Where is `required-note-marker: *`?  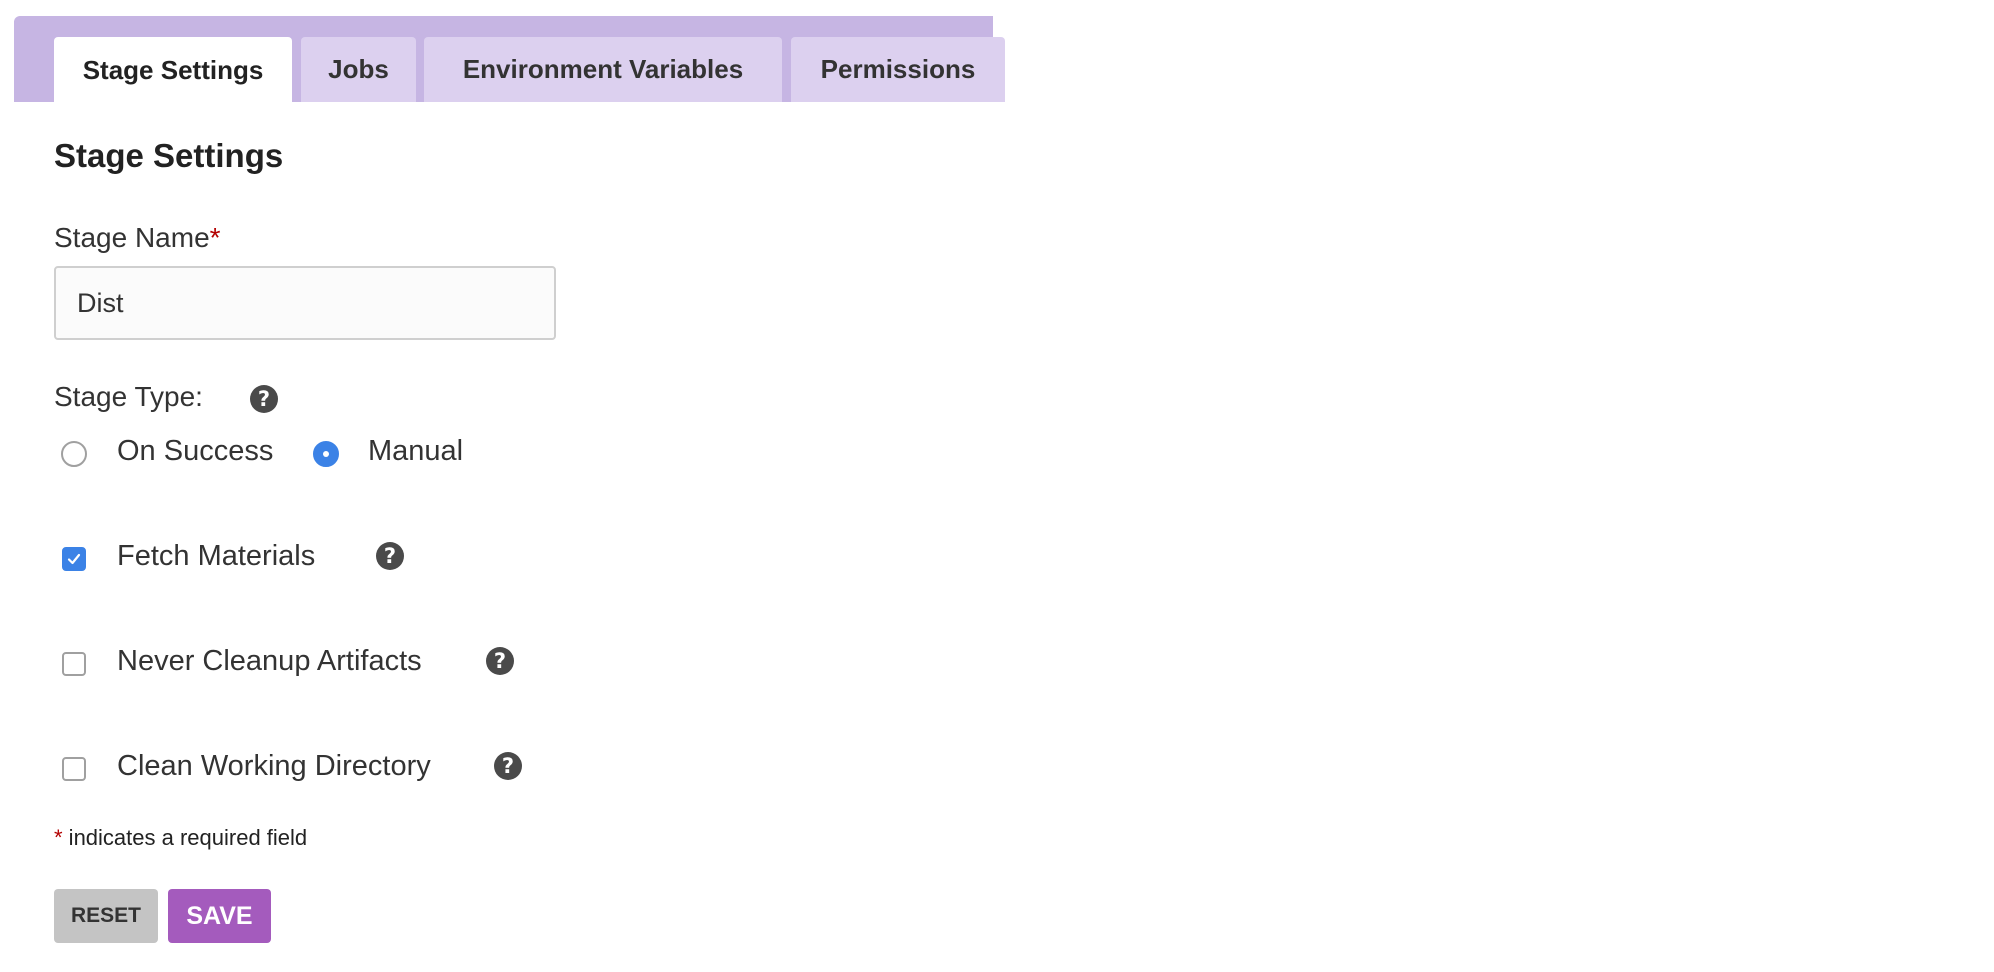 required-note-marker: * is located at coordinates (58, 837).